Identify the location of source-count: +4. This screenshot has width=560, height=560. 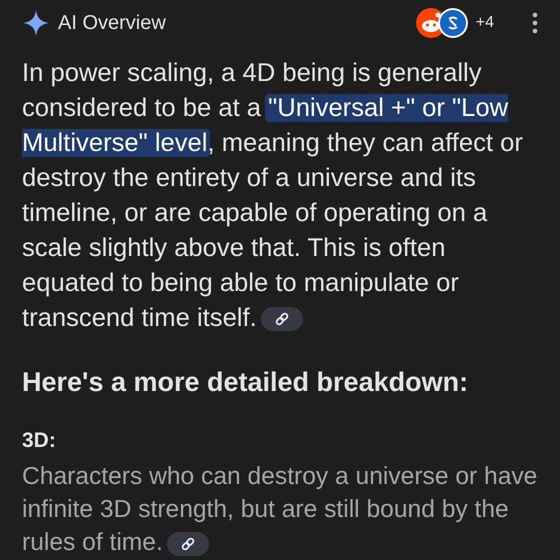
(485, 23).